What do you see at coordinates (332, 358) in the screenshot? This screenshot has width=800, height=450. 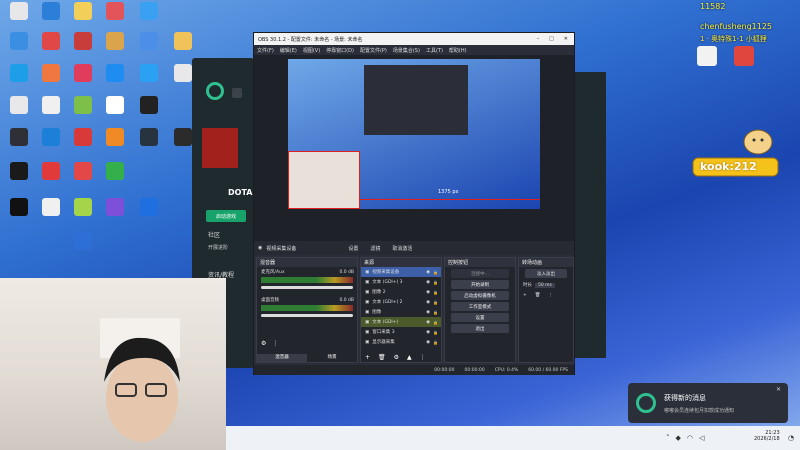 I see `tab-scenes: 场景` at bounding box center [332, 358].